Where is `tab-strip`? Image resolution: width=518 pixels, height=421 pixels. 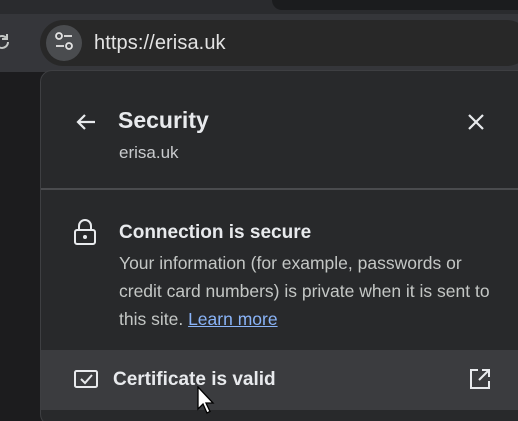
tab-strip is located at coordinates (259, 7).